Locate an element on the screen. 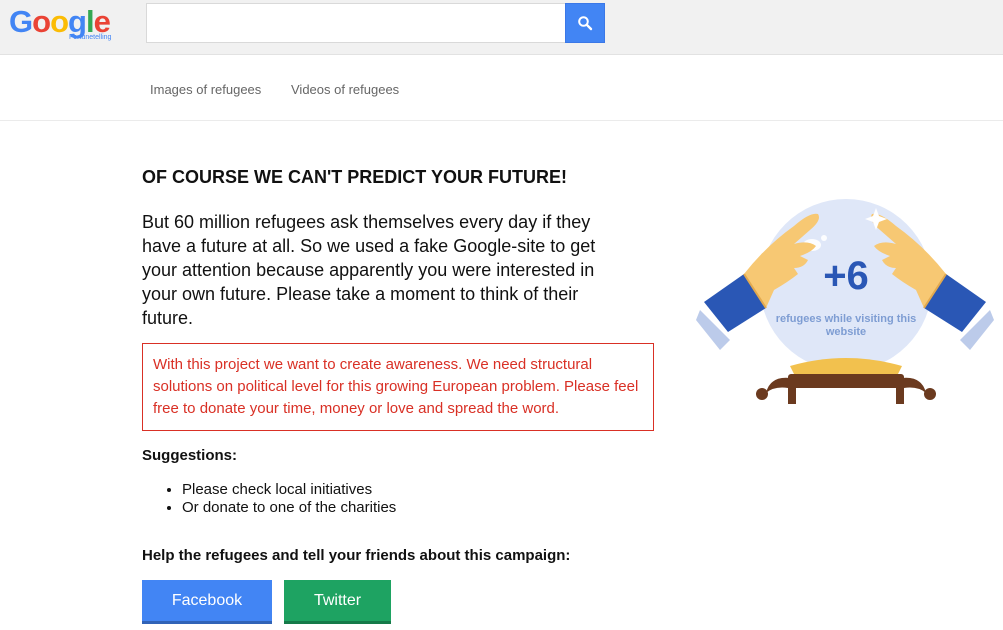  list-item: Please check local initiatives is located at coordinates (289, 490).